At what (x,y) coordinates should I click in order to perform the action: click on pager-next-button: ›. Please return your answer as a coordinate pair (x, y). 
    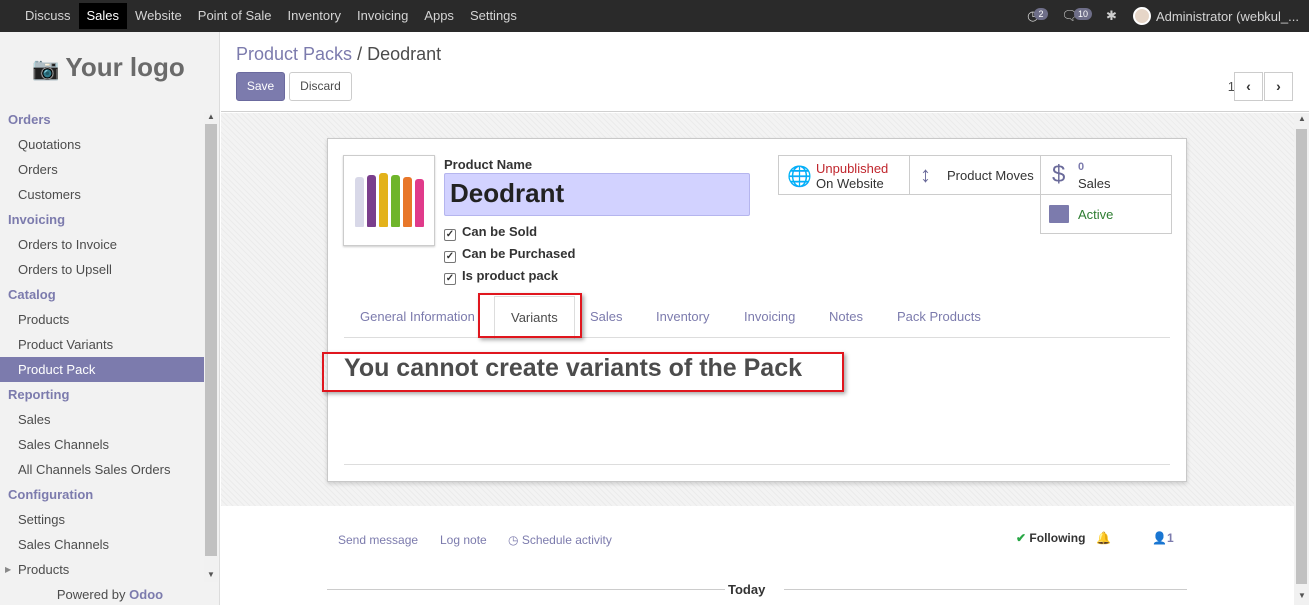
    Looking at the image, I should click on (1278, 86).